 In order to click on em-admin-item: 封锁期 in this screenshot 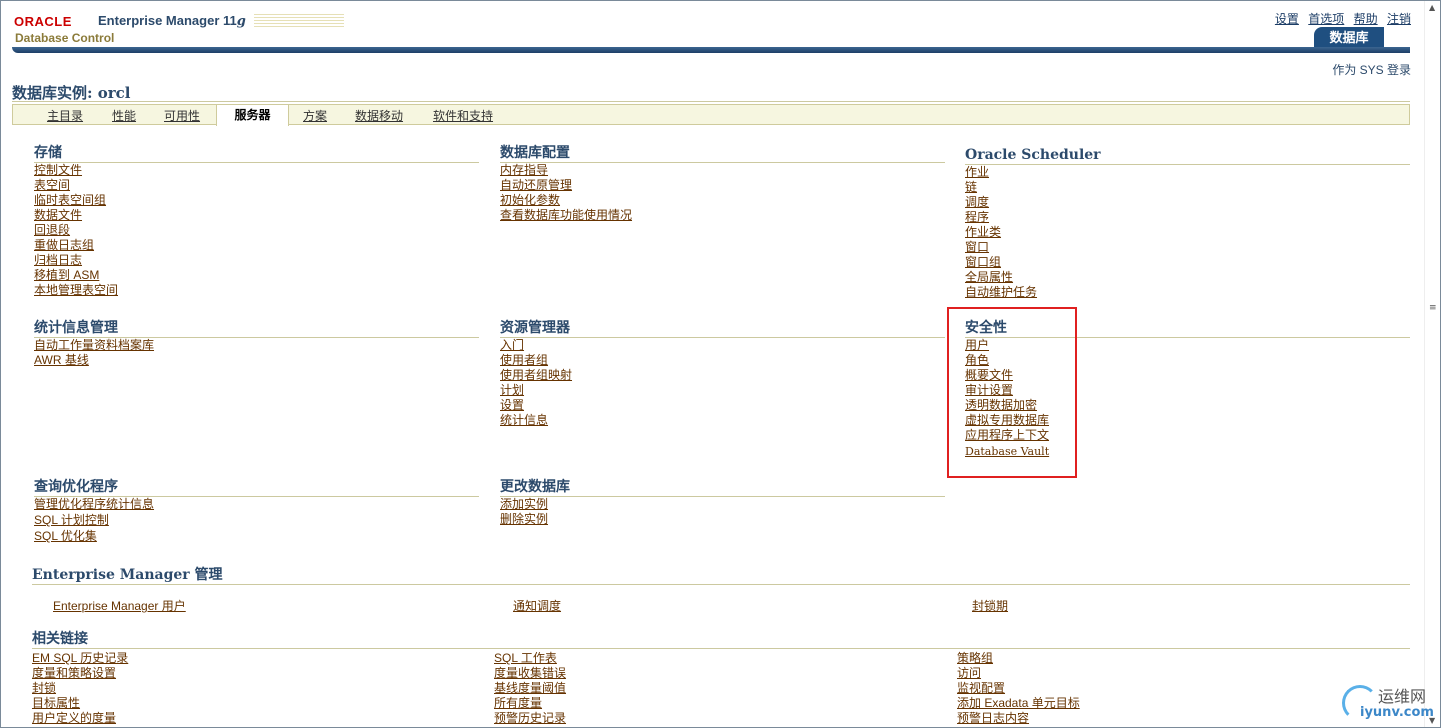, I will do `click(990, 605)`.